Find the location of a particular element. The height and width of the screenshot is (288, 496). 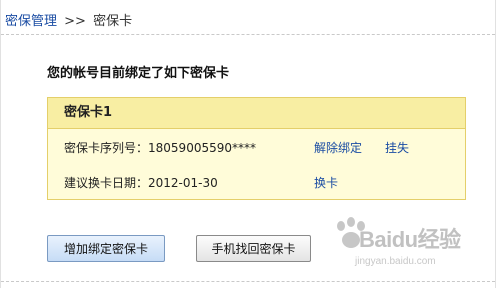

serial-label: 密保卡序列号： is located at coordinates (106, 148).